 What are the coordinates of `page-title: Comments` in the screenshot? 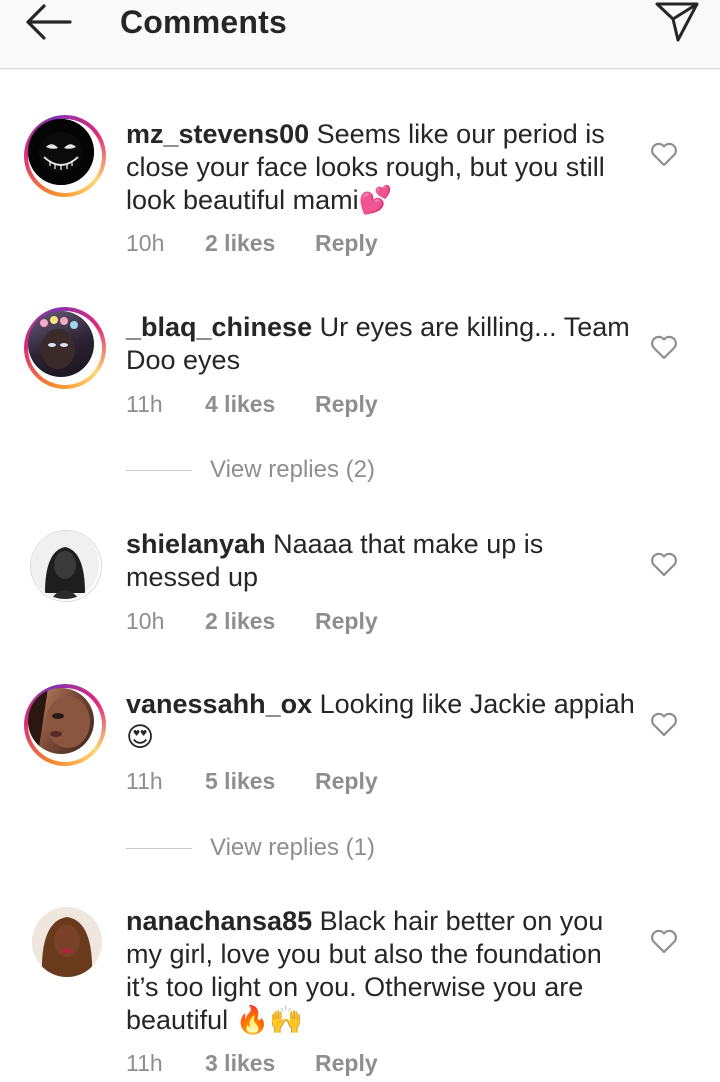 It's located at (203, 22).